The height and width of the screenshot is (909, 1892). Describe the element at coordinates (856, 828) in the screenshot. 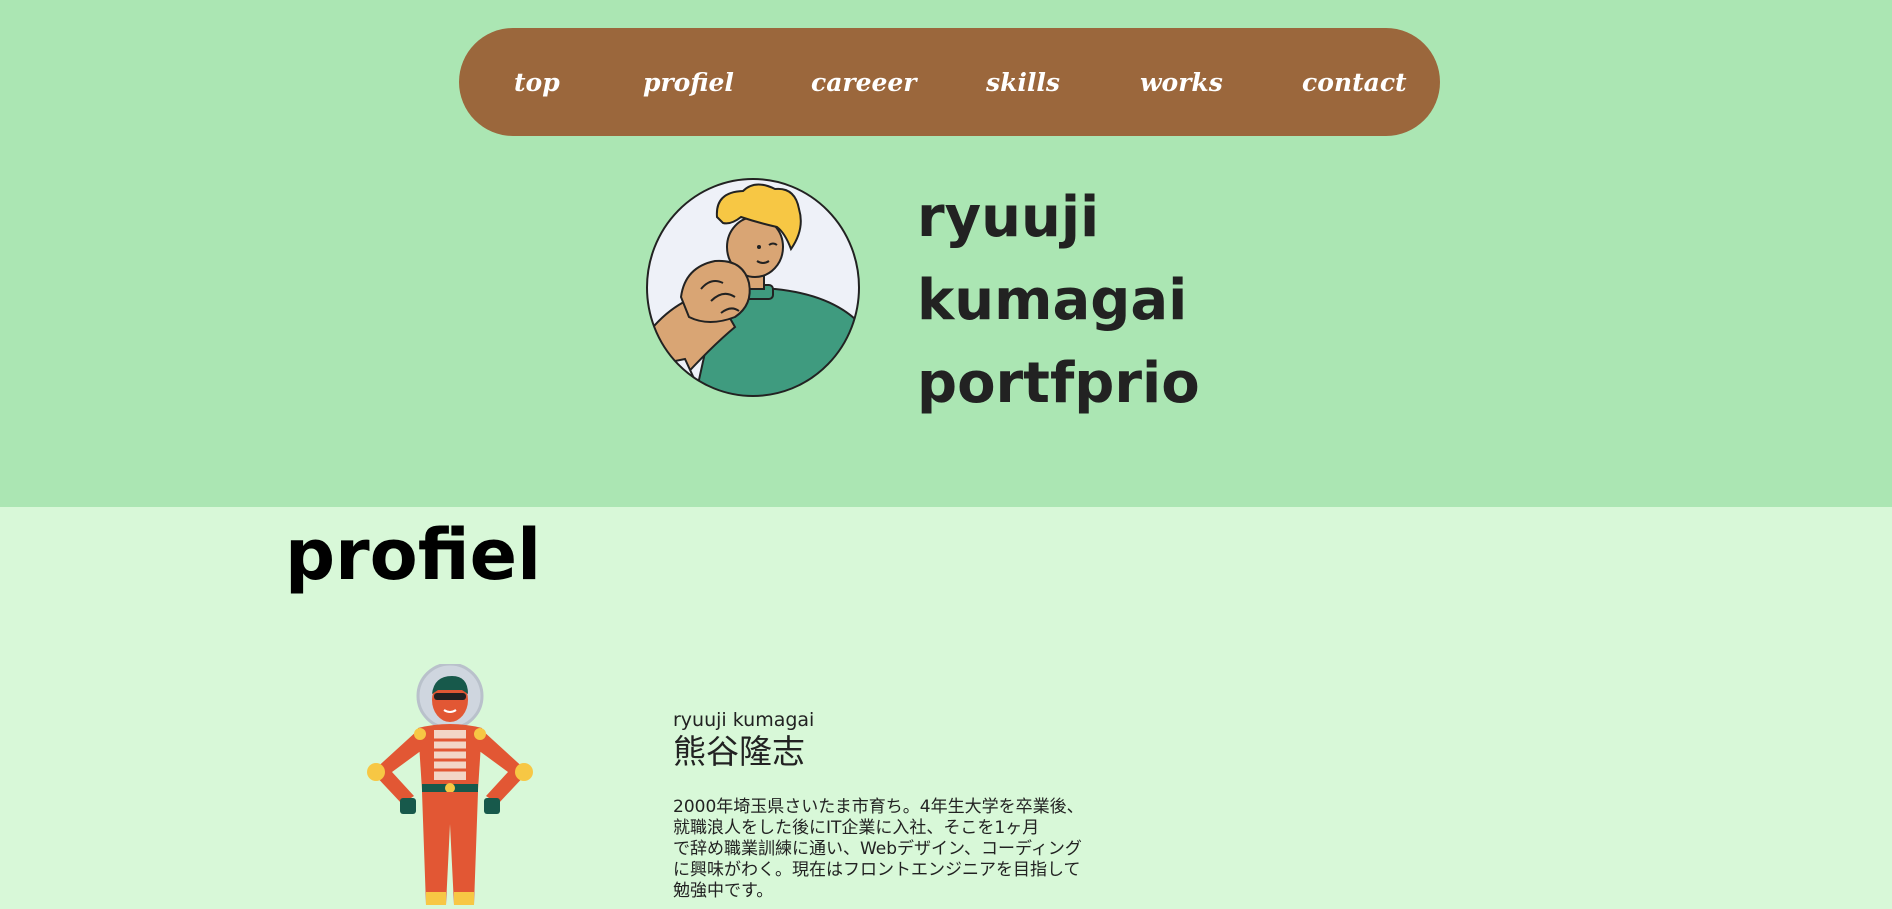

I see `bio-line: 就職浪人をした後にIT企業に入社、そこを1ヶ月` at that location.